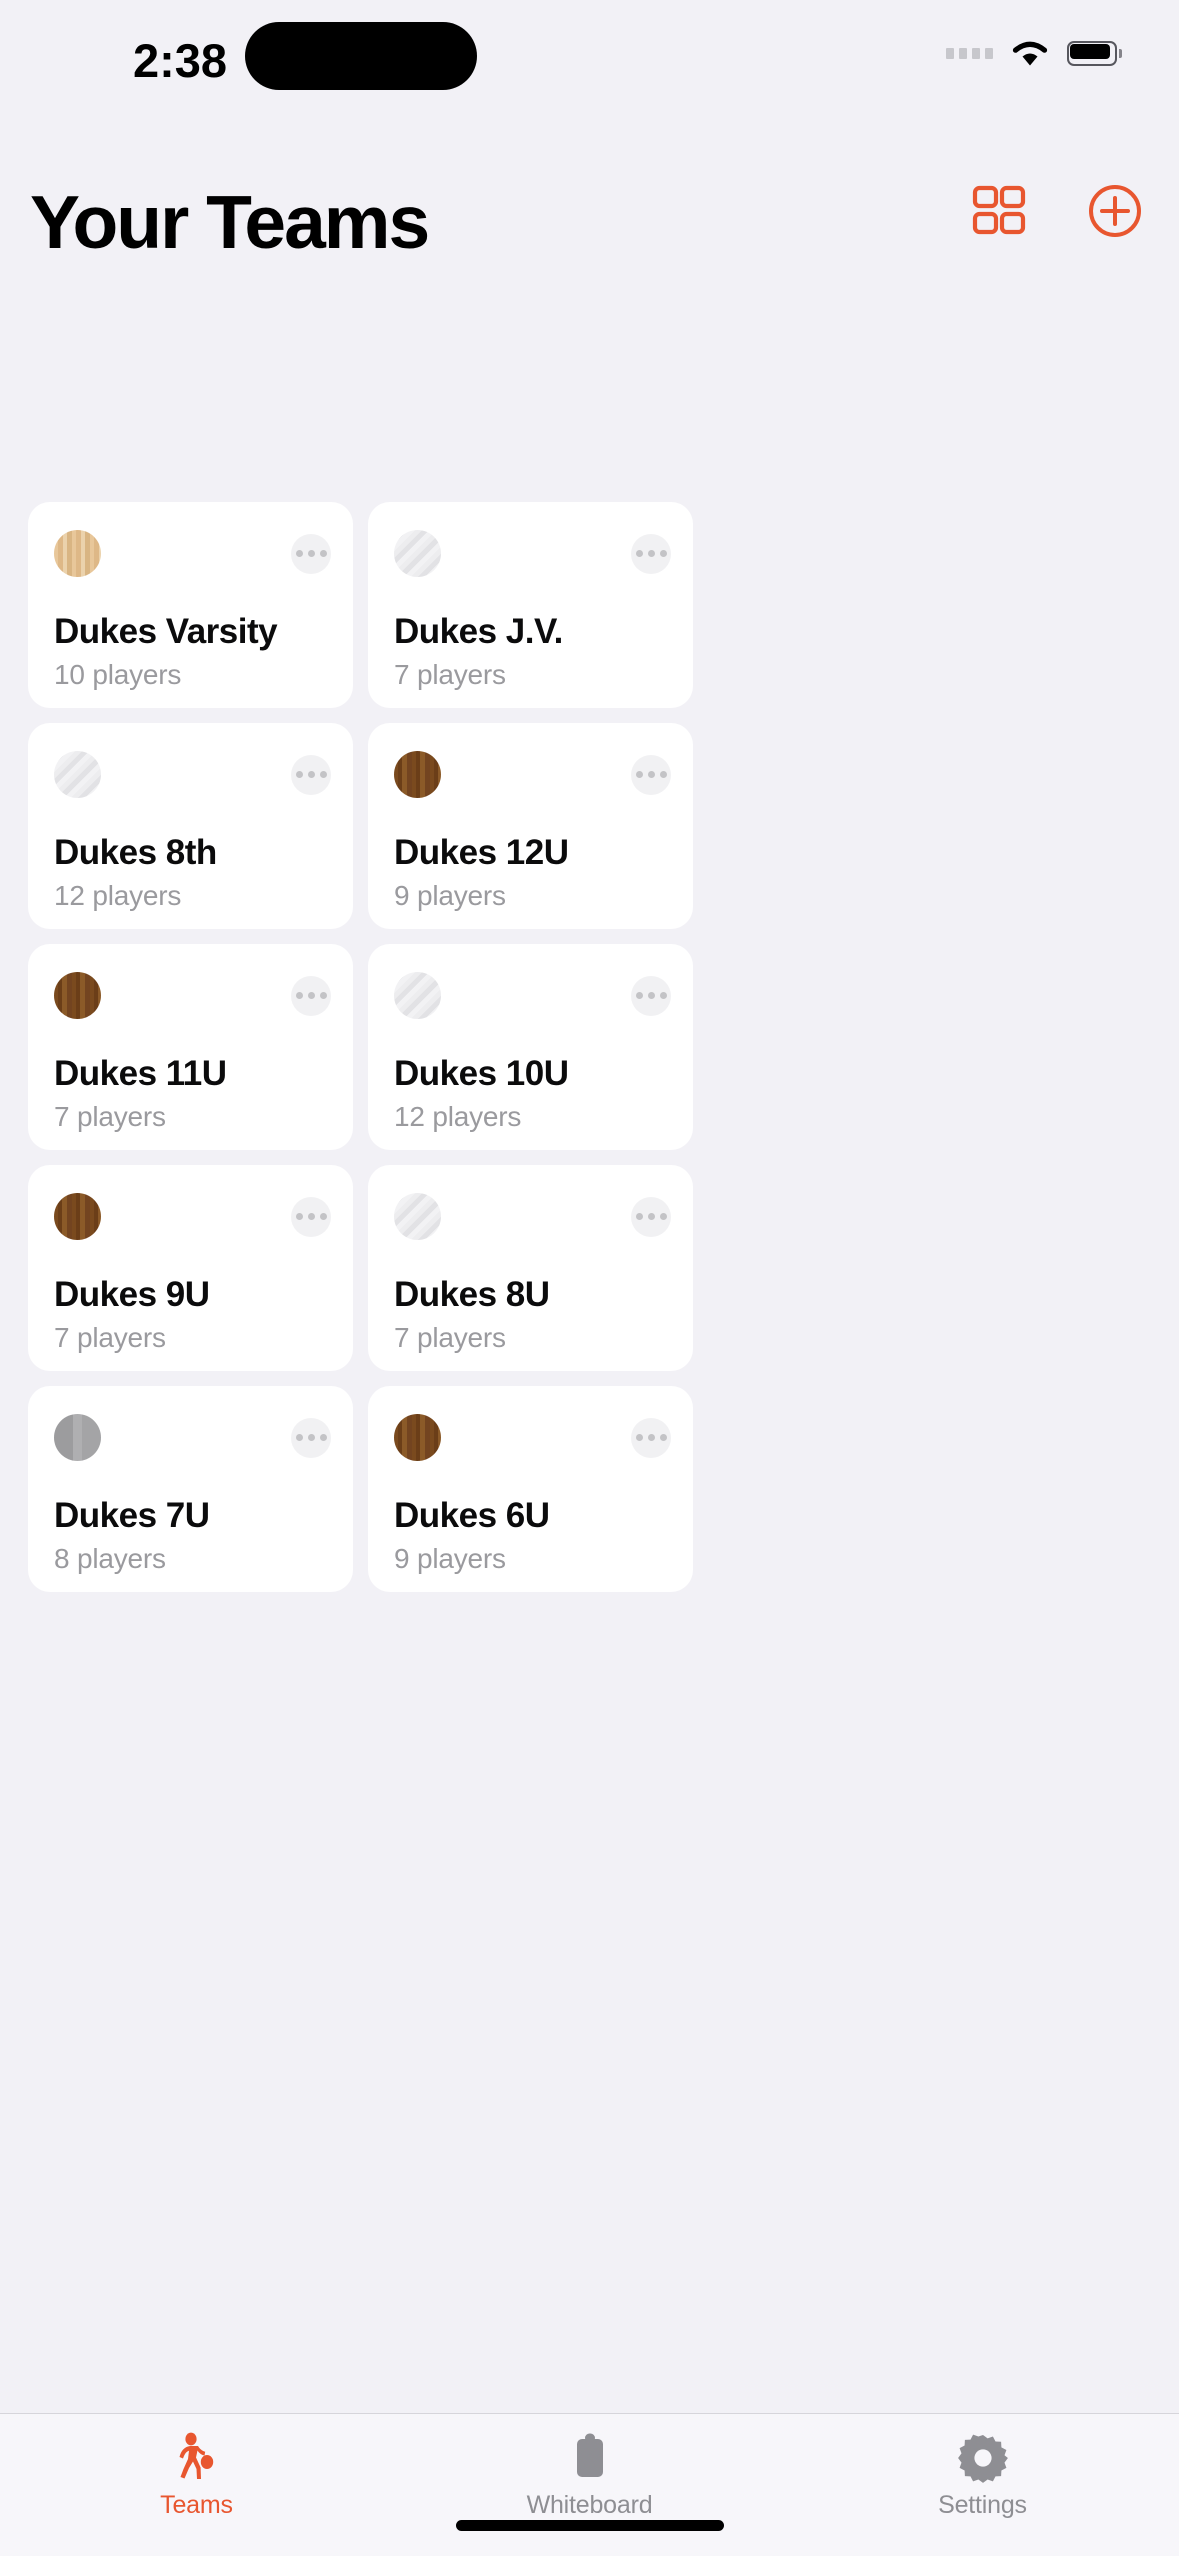  I want to click on team-card: Dukes 8th 12 players, so click(190, 826).